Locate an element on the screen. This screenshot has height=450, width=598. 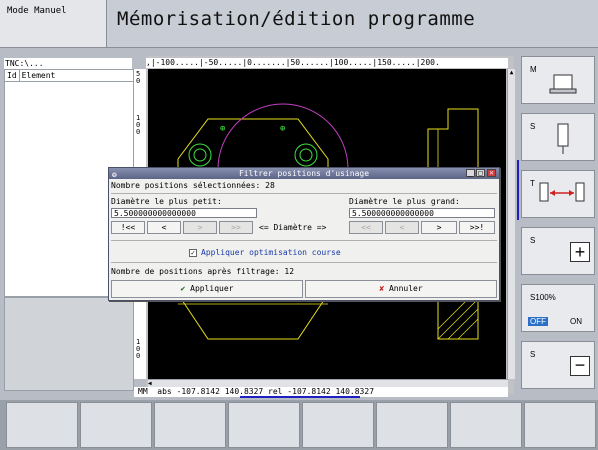
max-last-button: >>! is located at coordinates (477, 227).